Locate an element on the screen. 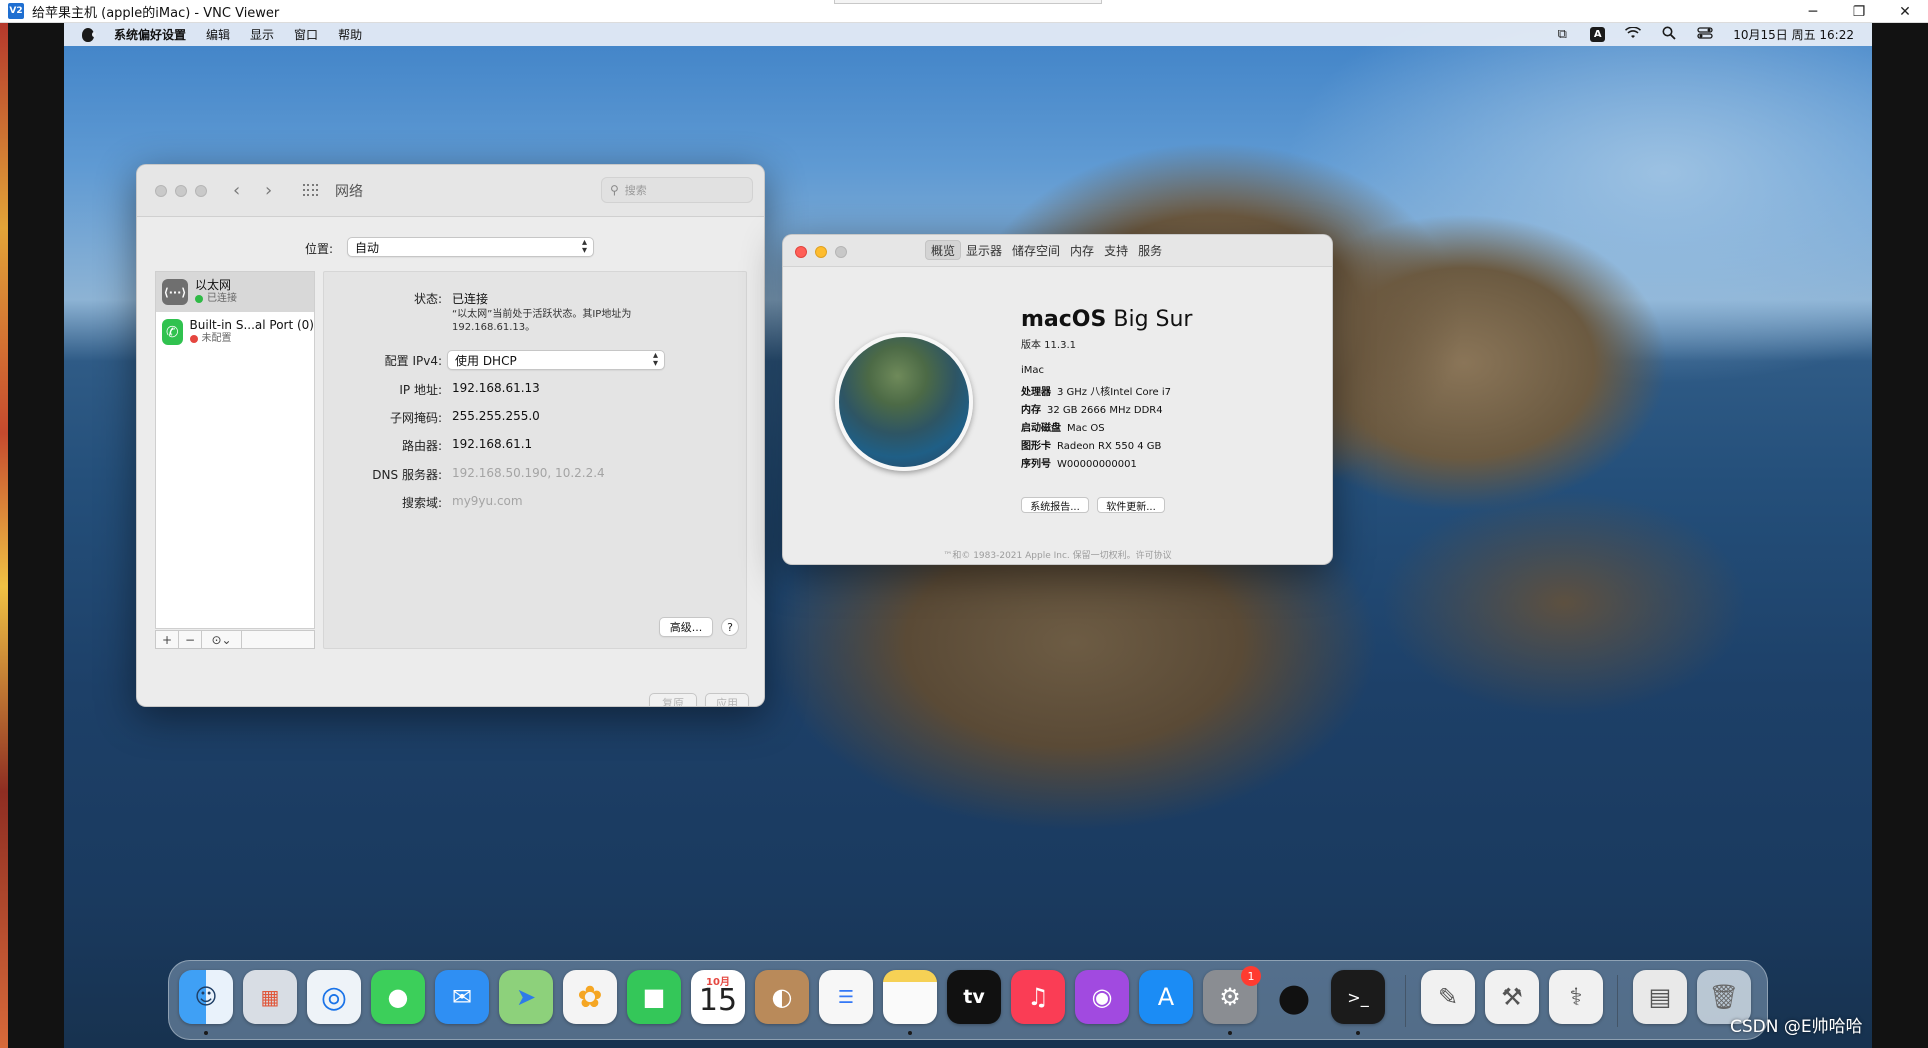 The width and height of the screenshot is (1928, 1048). service-item-serial-port: ✆ Built-in S...al Port (0) 未配置 is located at coordinates (235, 332).